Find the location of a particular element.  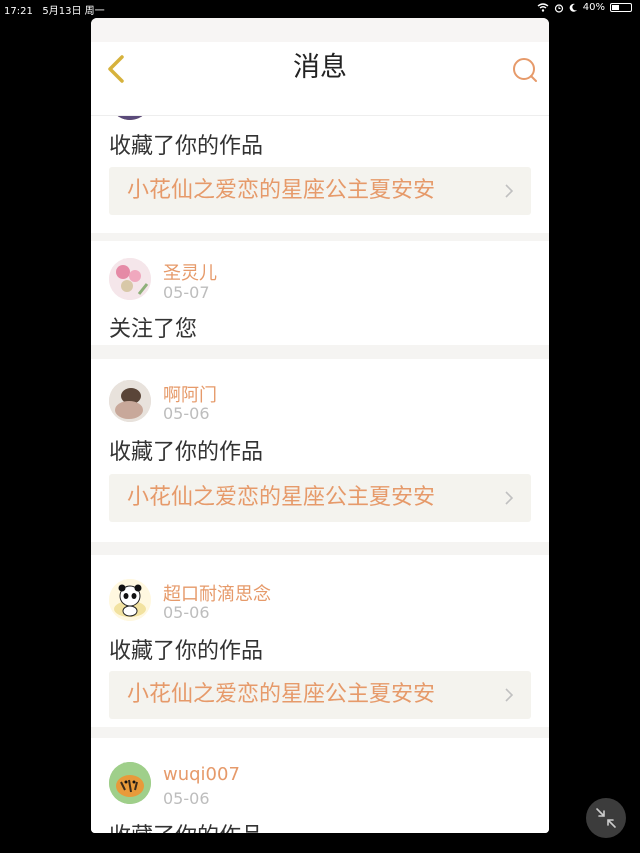

page-title: 消息 is located at coordinates (320, 67).